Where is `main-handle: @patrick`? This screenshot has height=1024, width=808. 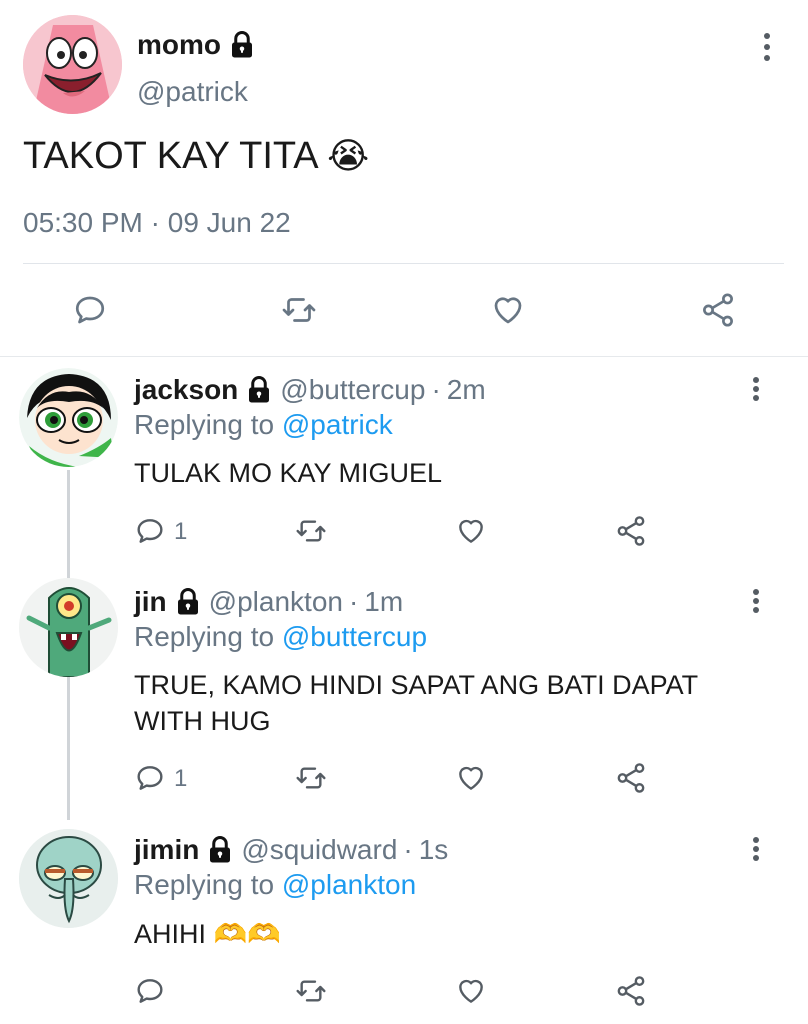 main-handle: @patrick is located at coordinates (192, 92).